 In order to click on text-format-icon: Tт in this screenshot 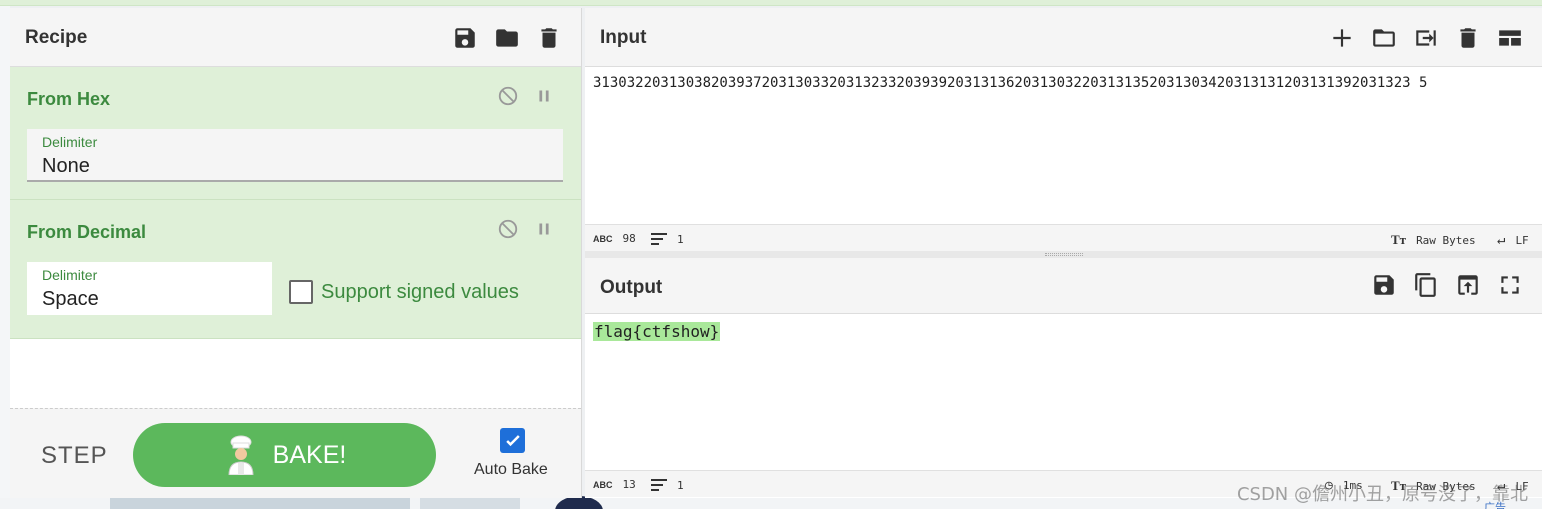, I will do `click(1399, 239)`.